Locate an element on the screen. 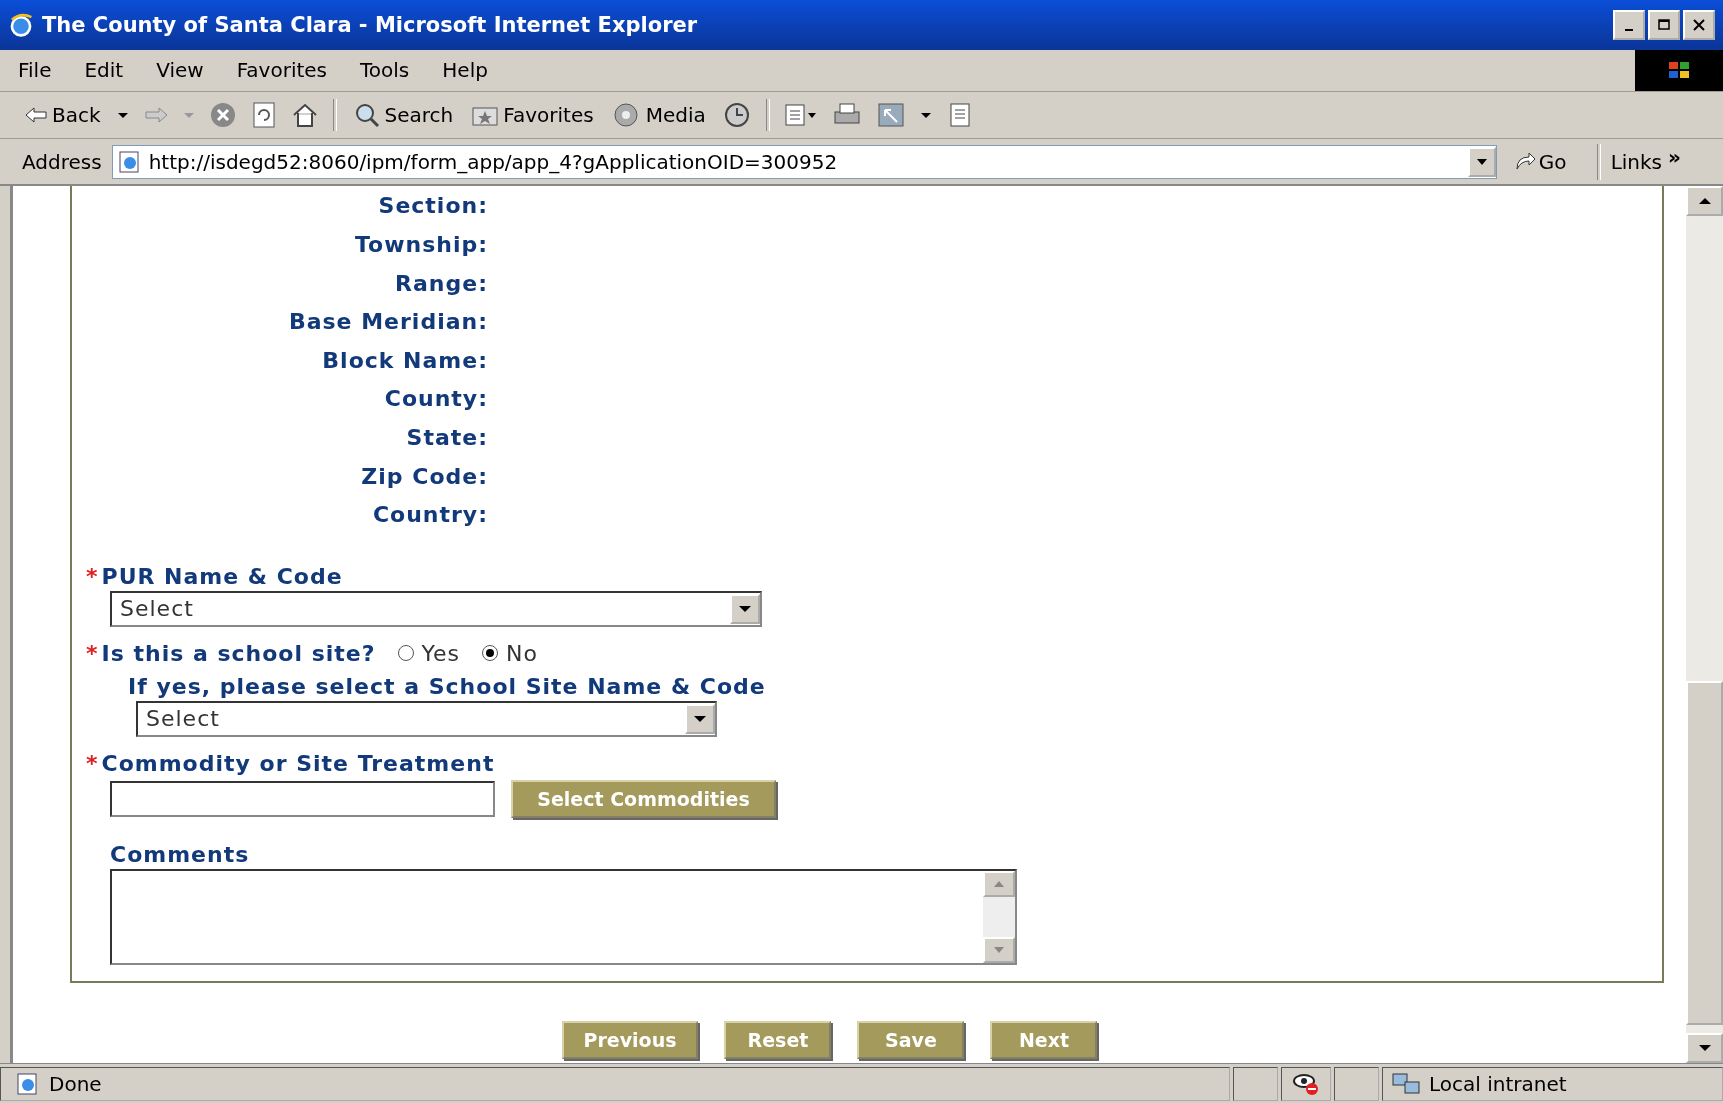 The width and height of the screenshot is (1723, 1103). field-label: Township: is located at coordinates (421, 245).